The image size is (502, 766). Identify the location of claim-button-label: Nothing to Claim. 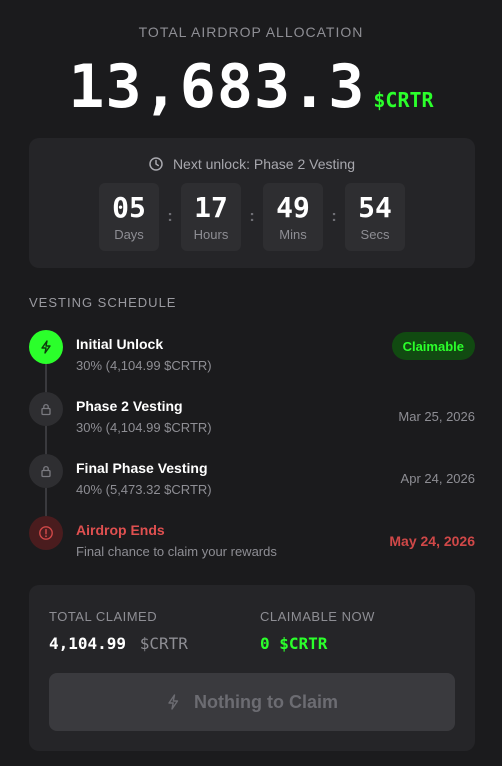
(266, 701).